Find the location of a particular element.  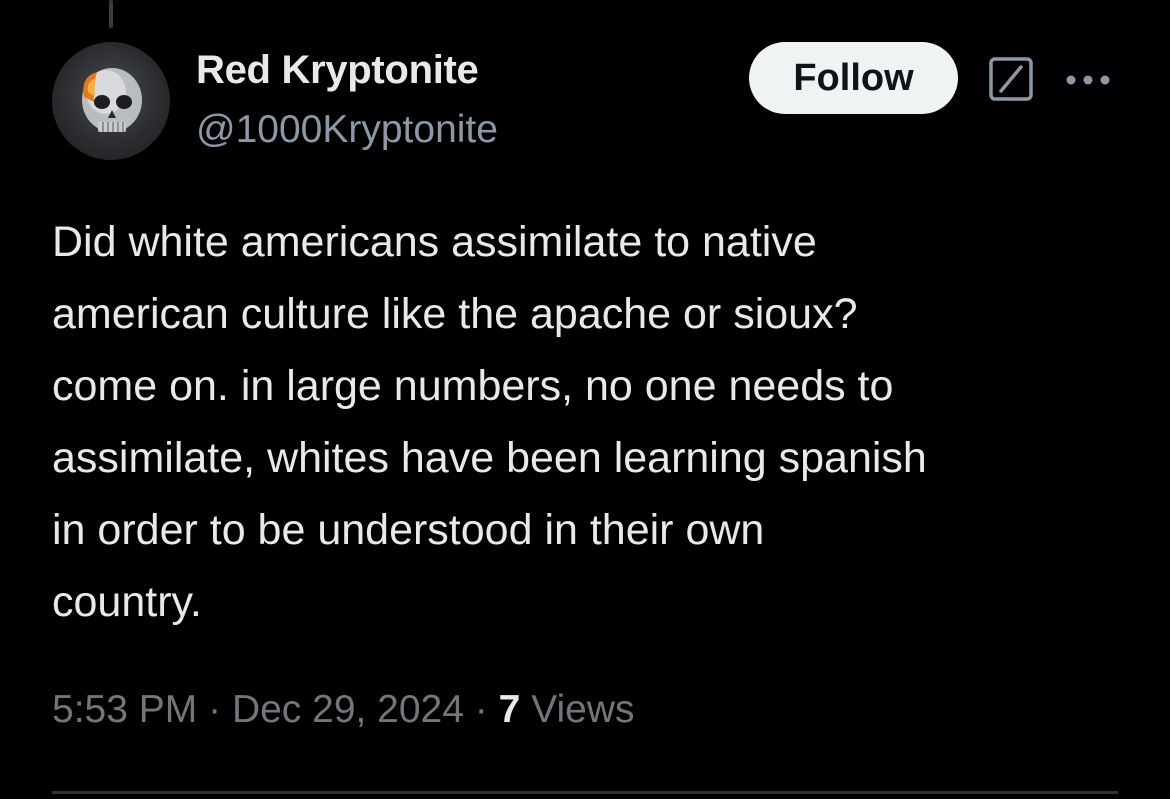

follow-button: Follow is located at coordinates (853, 78).